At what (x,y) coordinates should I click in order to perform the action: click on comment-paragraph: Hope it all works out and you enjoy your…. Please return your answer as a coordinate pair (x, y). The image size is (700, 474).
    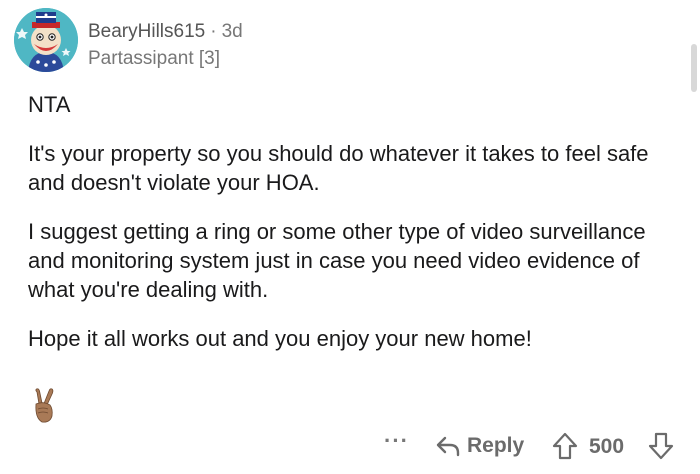
    Looking at the image, I should click on (280, 338).